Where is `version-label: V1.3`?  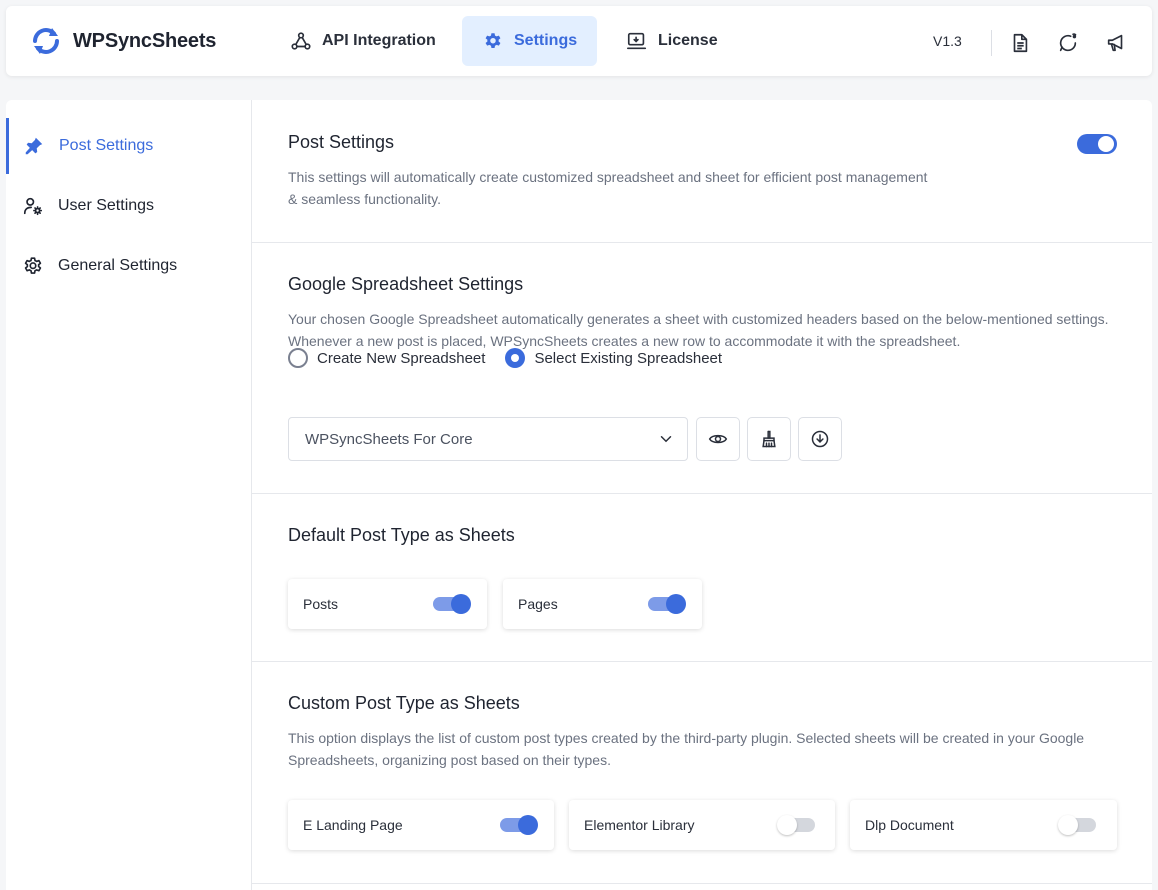 version-label: V1.3 is located at coordinates (947, 41).